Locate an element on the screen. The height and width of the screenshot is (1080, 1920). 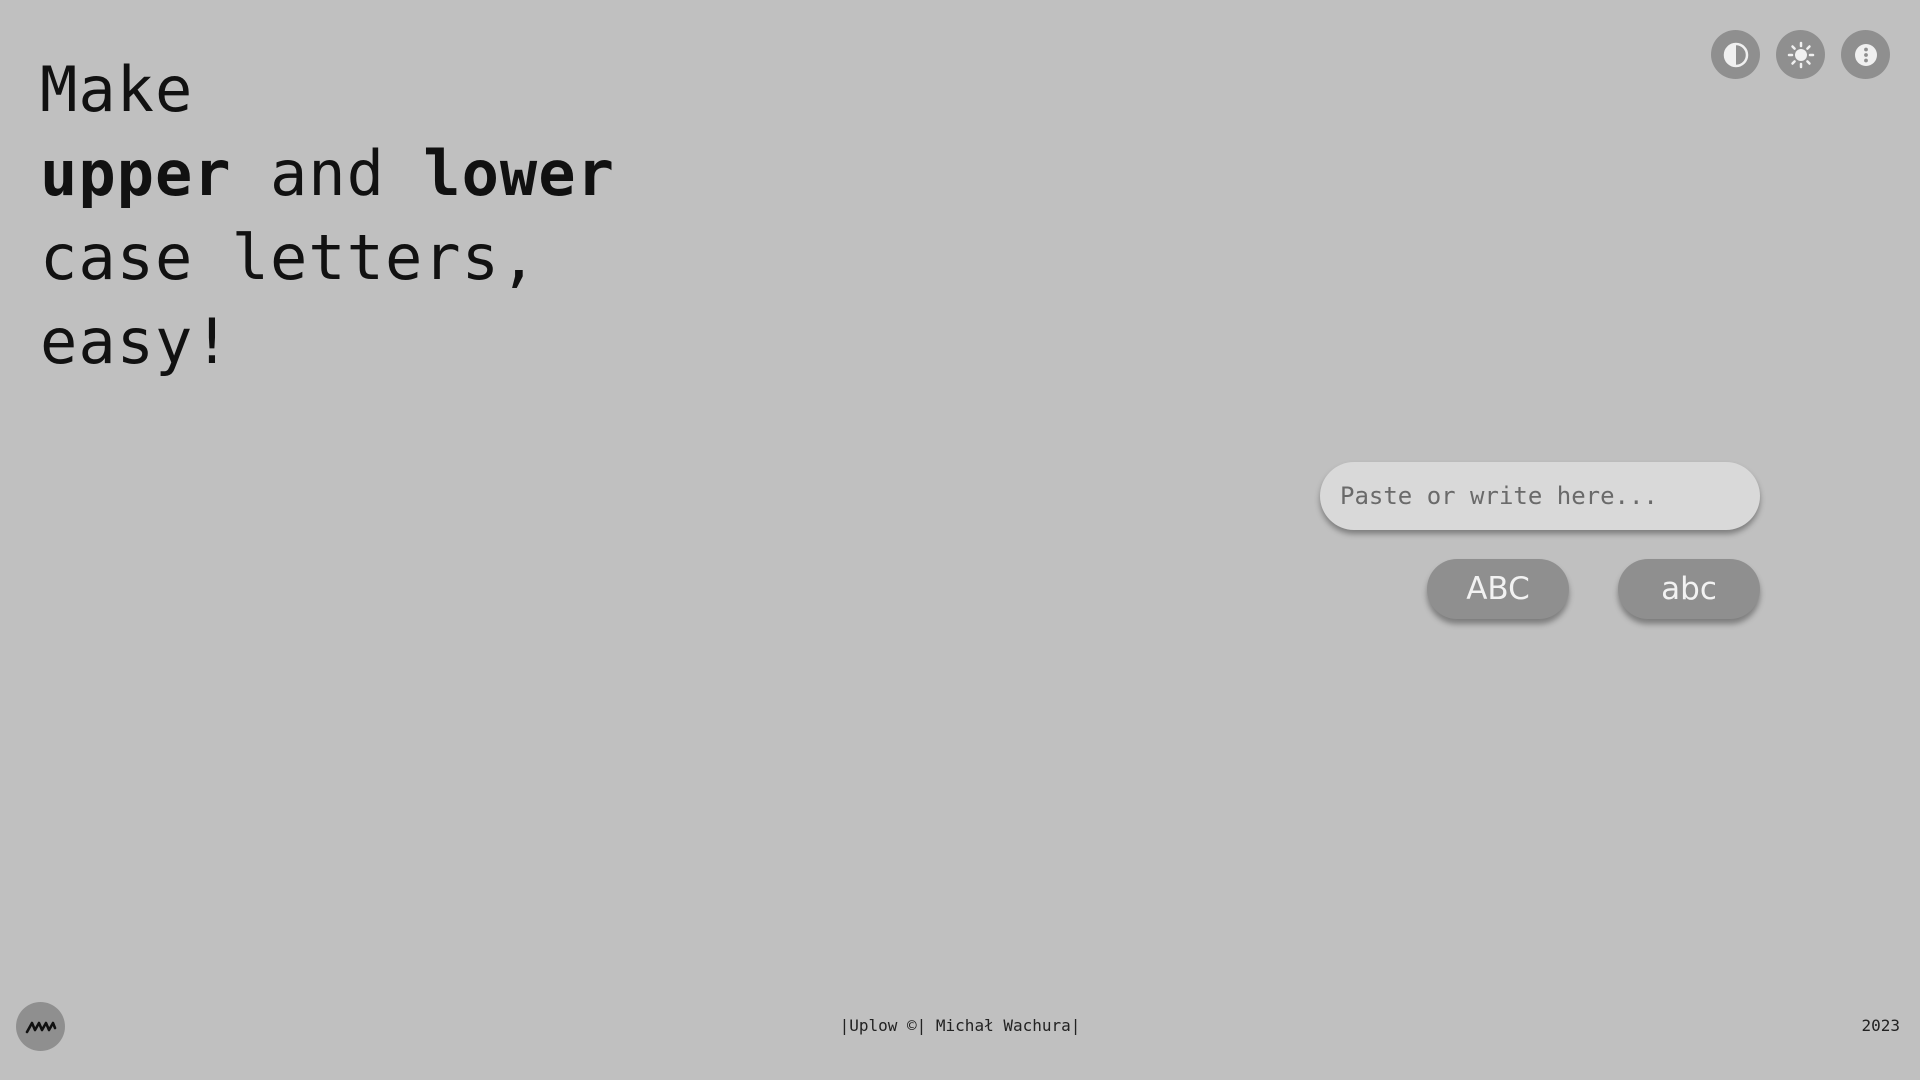
hero-word-upper: upper is located at coordinates (136, 173).